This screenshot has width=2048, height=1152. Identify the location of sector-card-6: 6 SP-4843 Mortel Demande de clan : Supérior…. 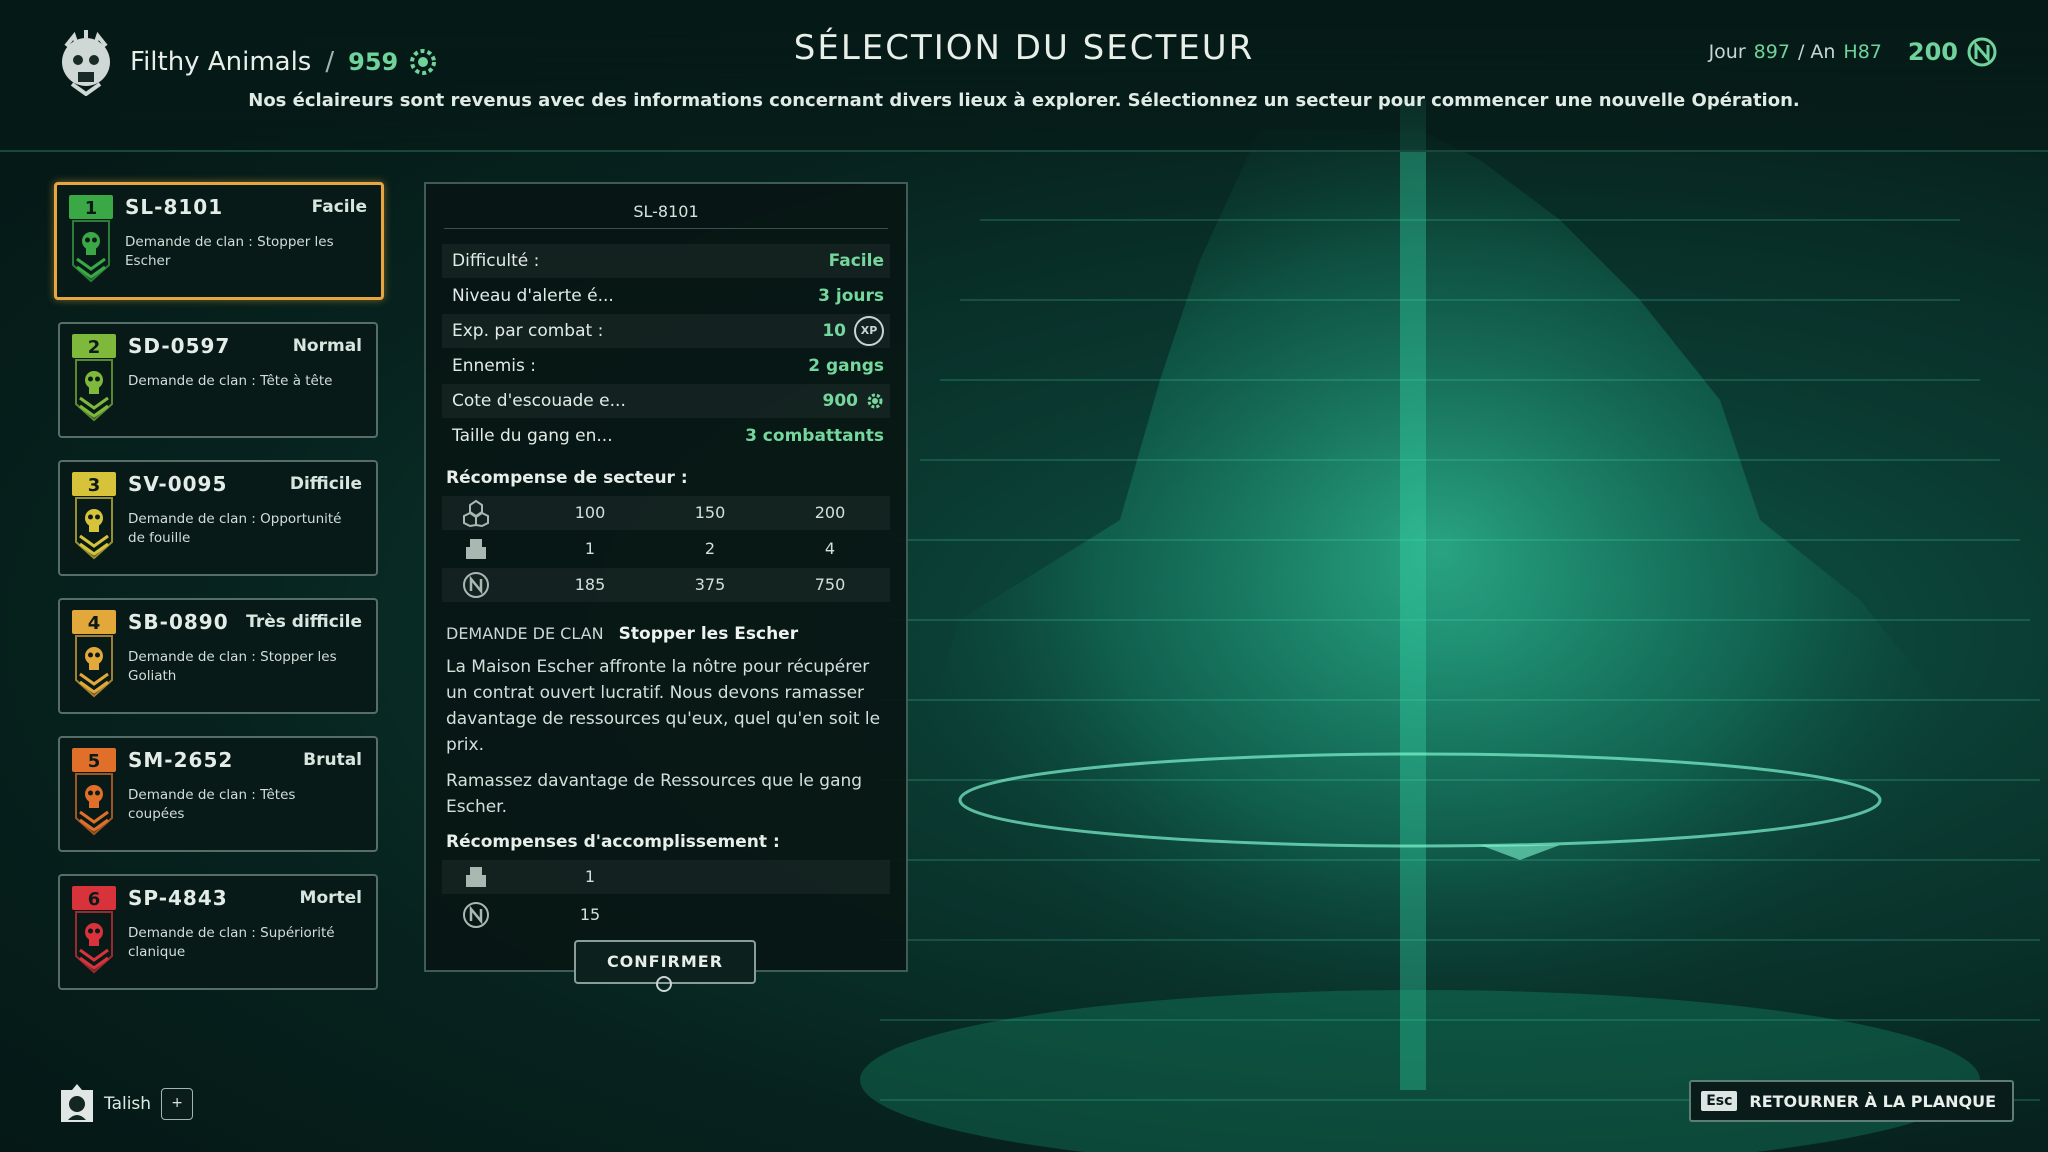
(218, 932).